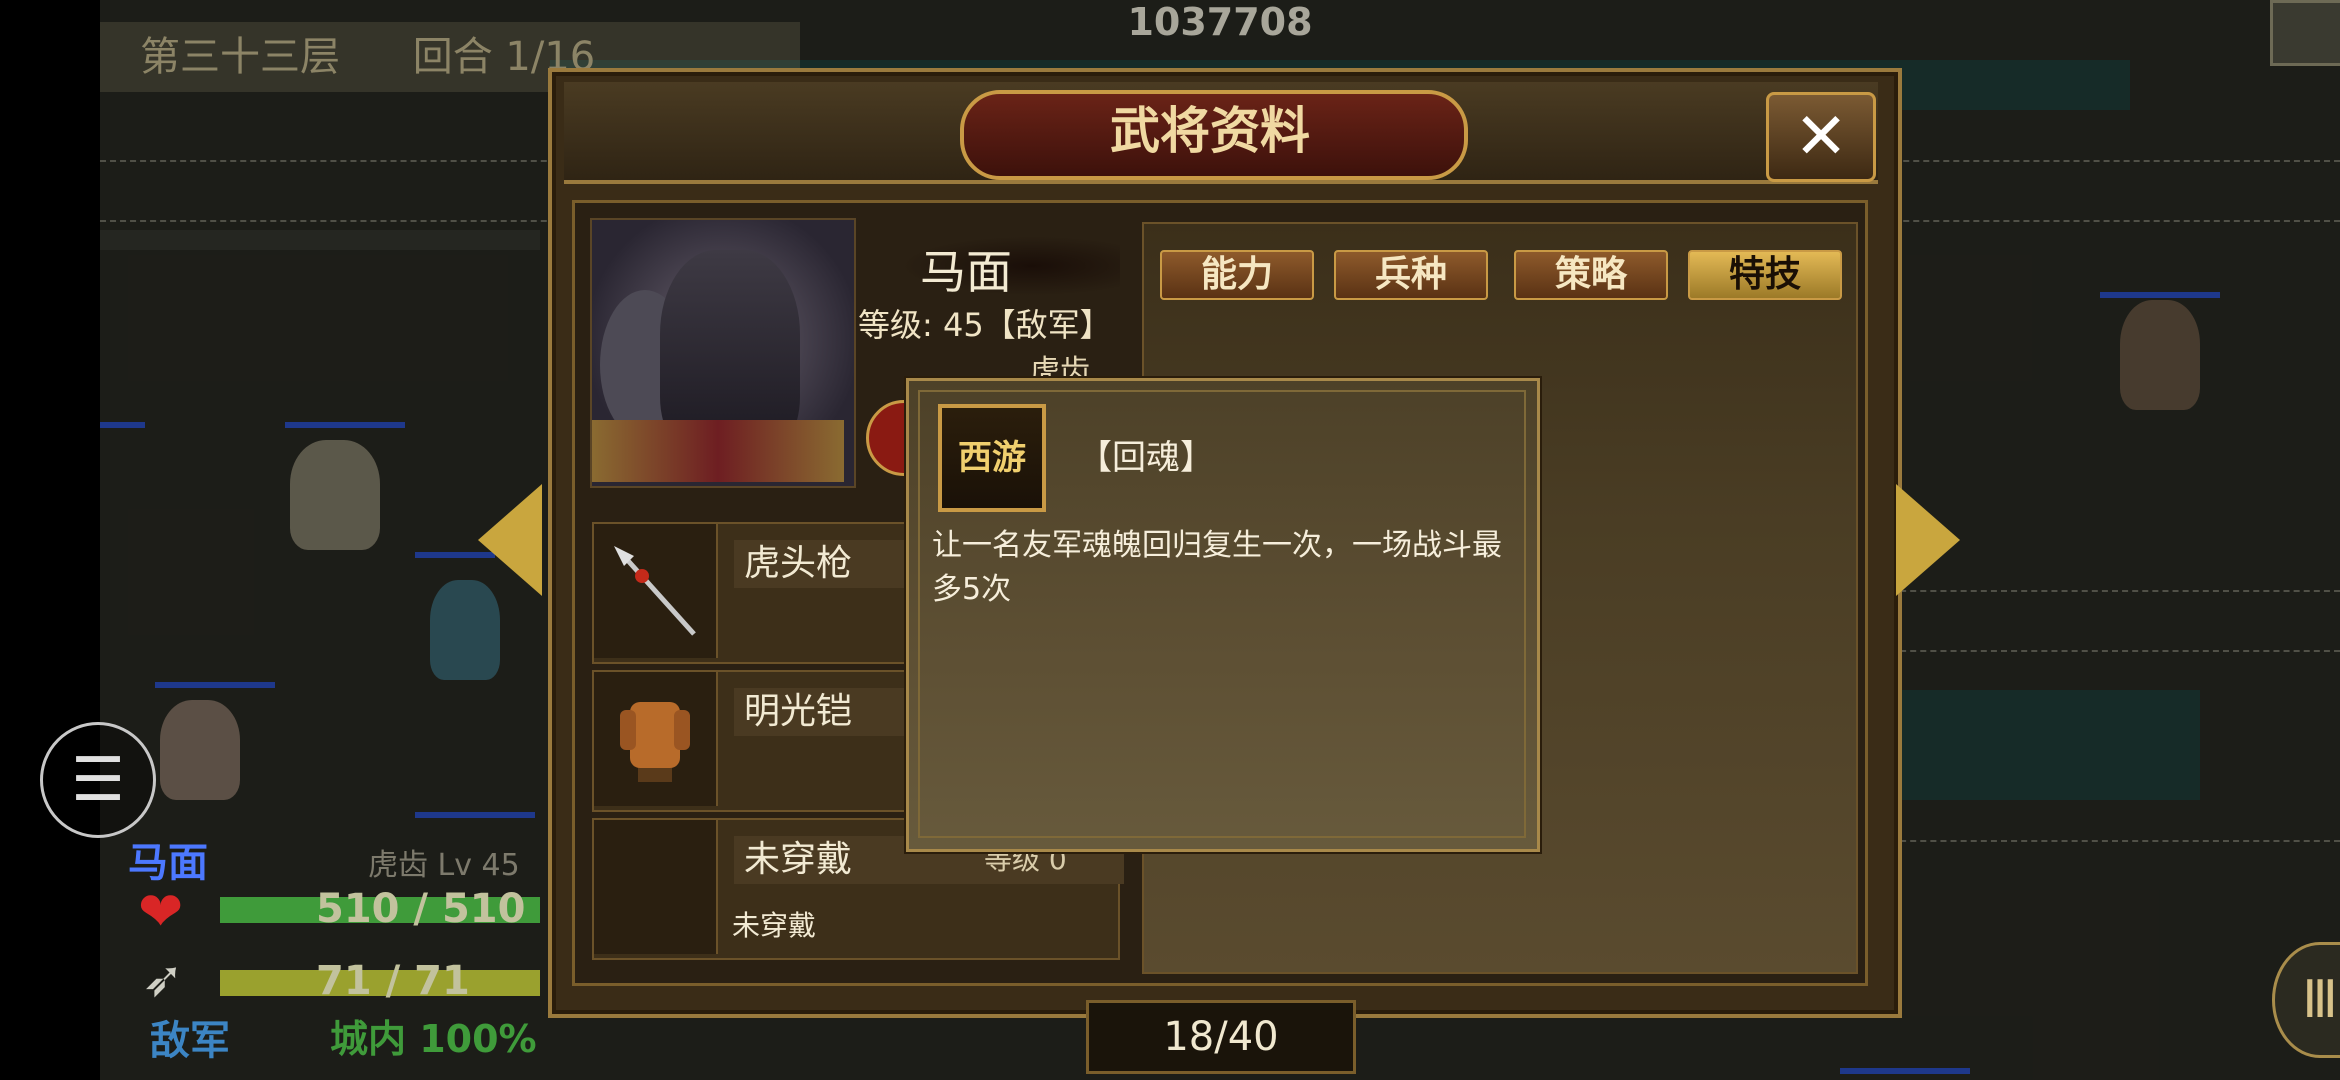 This screenshot has height=1080, width=2340. I want to click on skill-name: 【回魂】, so click(1146, 458).